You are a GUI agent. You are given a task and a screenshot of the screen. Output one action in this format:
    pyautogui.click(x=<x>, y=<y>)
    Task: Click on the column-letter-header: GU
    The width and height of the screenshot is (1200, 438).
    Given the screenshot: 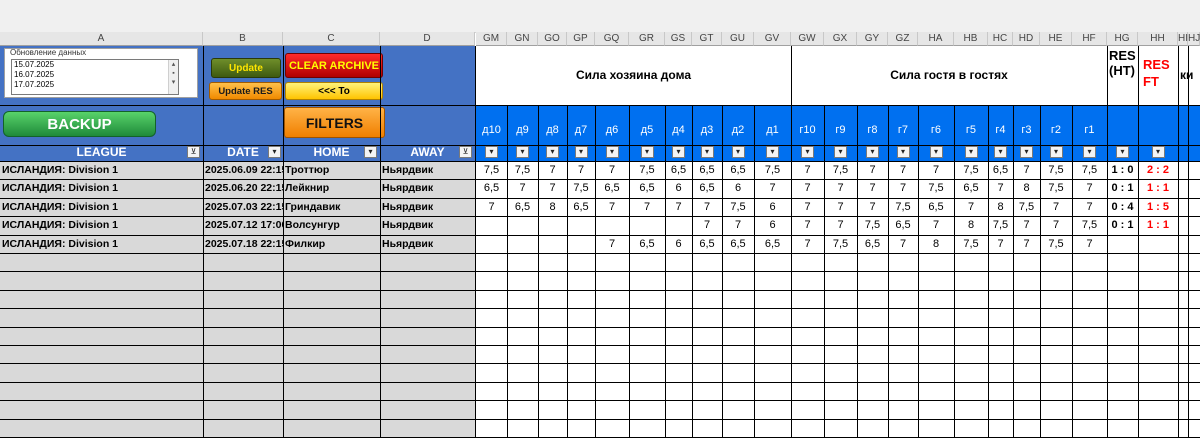 What is the action you would take?
    pyautogui.click(x=738, y=39)
    